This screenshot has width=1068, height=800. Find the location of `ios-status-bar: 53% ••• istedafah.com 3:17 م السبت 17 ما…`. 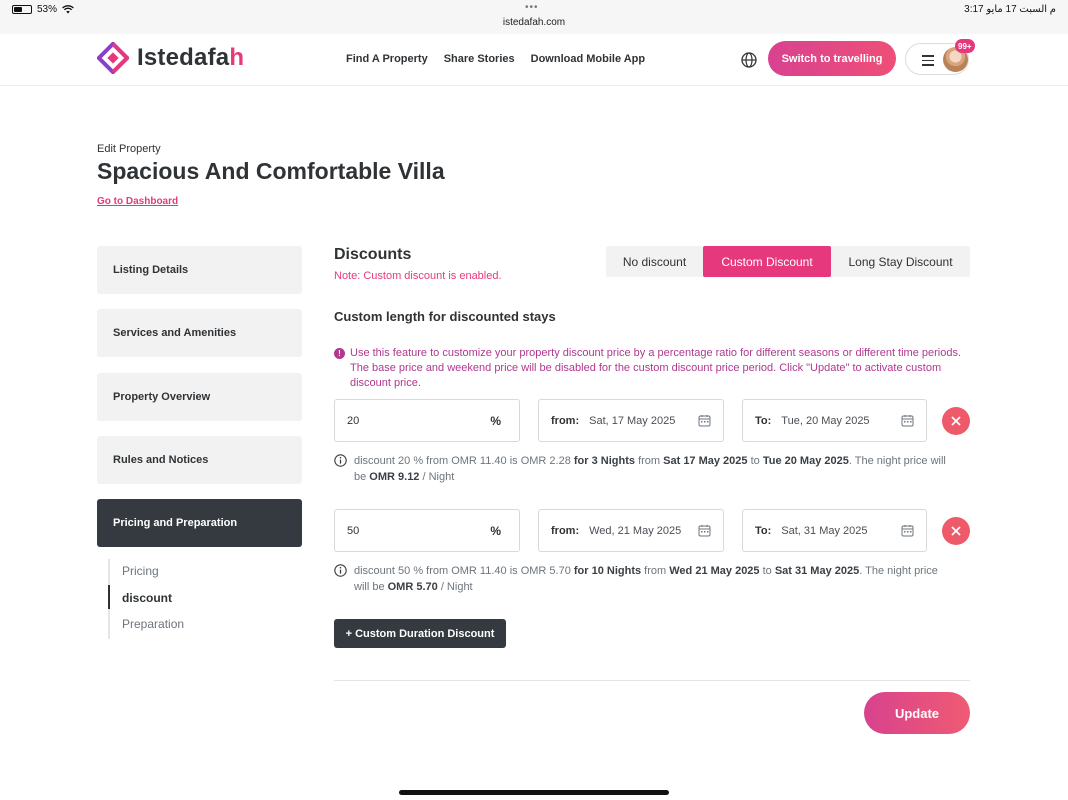

ios-status-bar: 53% ••• istedafah.com 3:17 م السبت 17 ما… is located at coordinates (534, 17).